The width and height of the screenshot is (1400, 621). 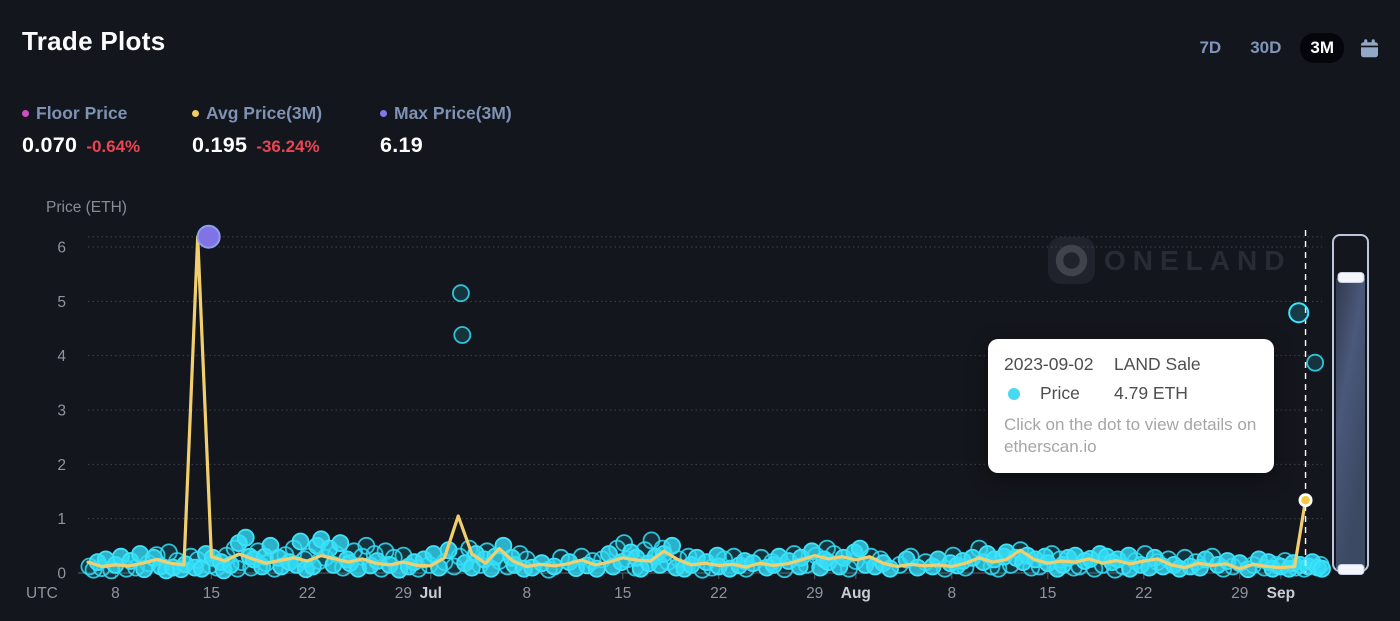 What do you see at coordinates (431, 593) in the screenshot?
I see `x-tick-label: Jul` at bounding box center [431, 593].